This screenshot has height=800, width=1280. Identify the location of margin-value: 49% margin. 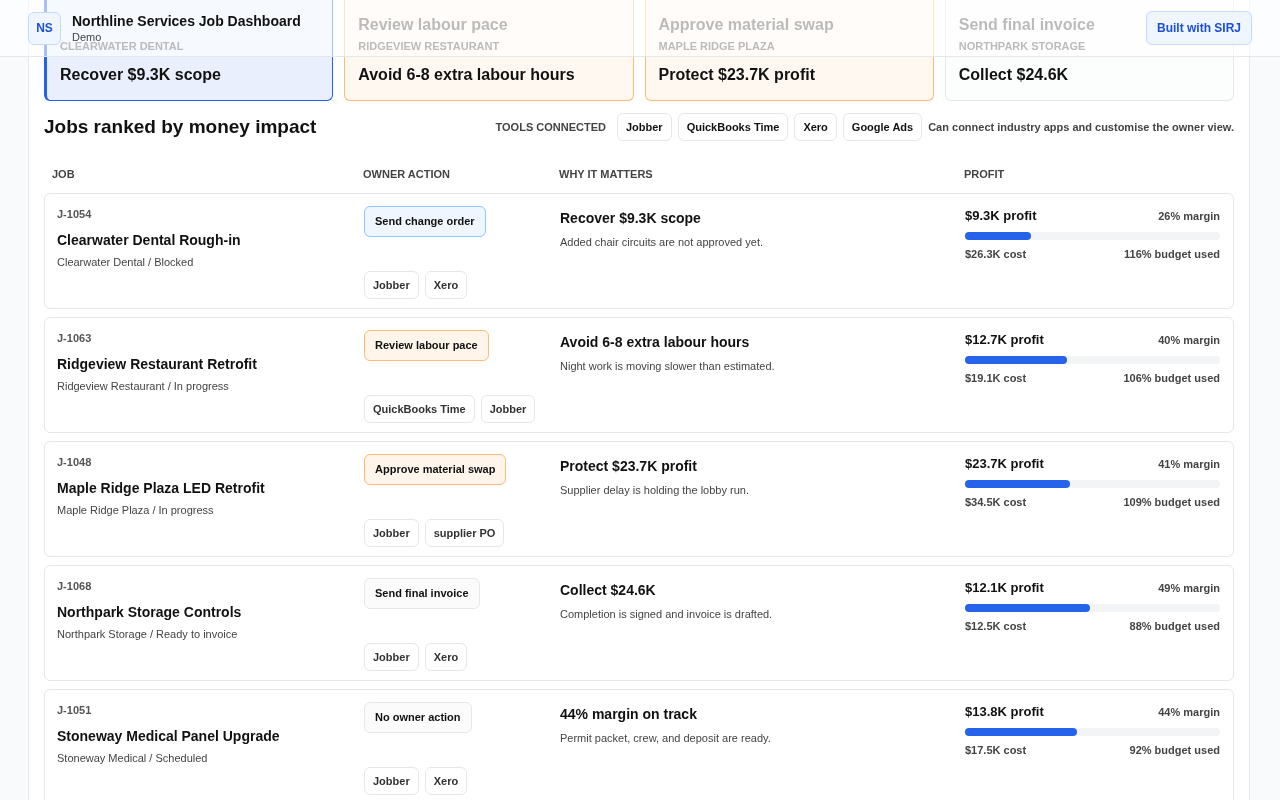
(1189, 588).